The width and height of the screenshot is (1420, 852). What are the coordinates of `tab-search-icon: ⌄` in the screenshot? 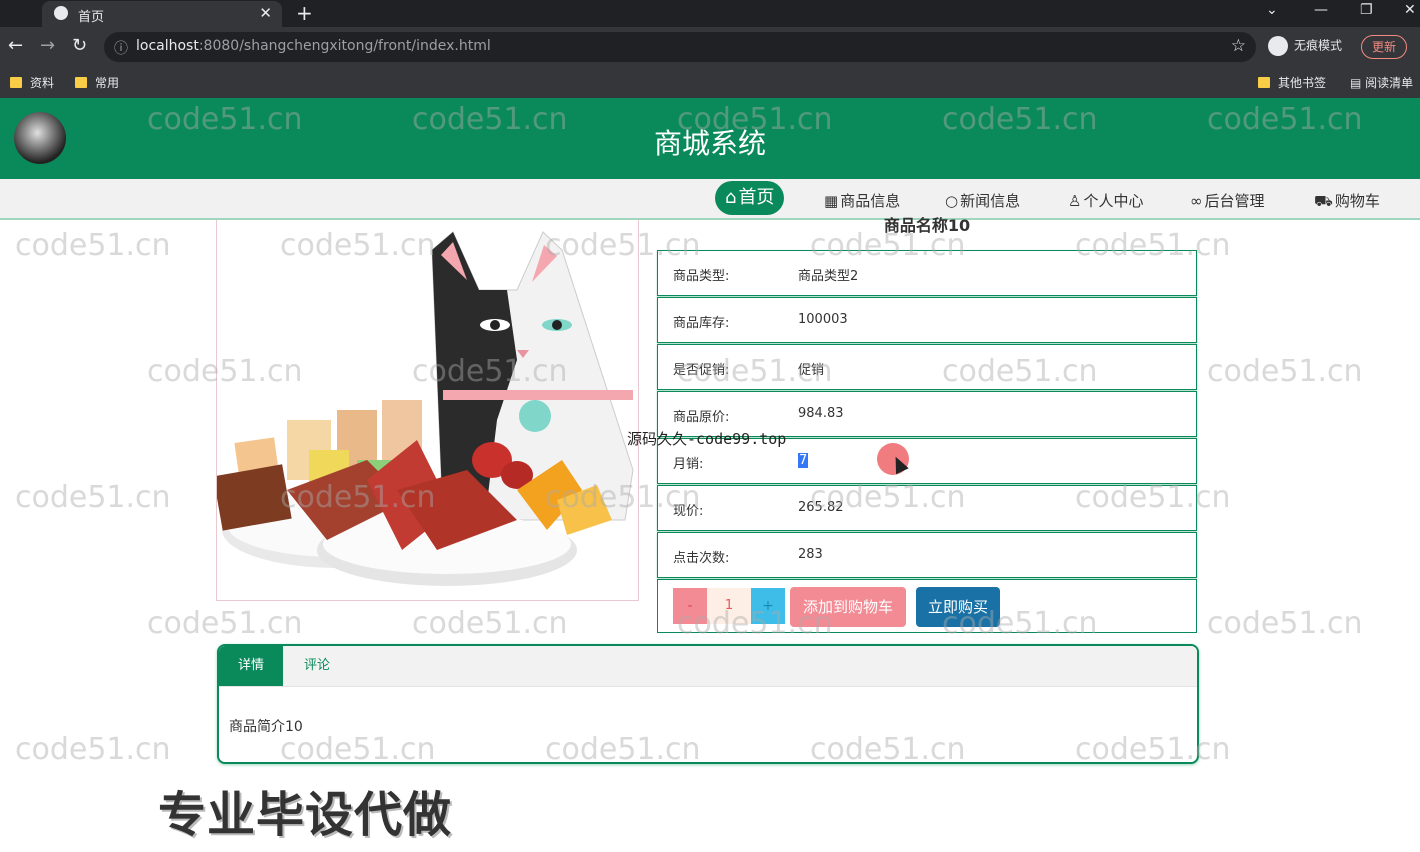 It's located at (1272, 10).